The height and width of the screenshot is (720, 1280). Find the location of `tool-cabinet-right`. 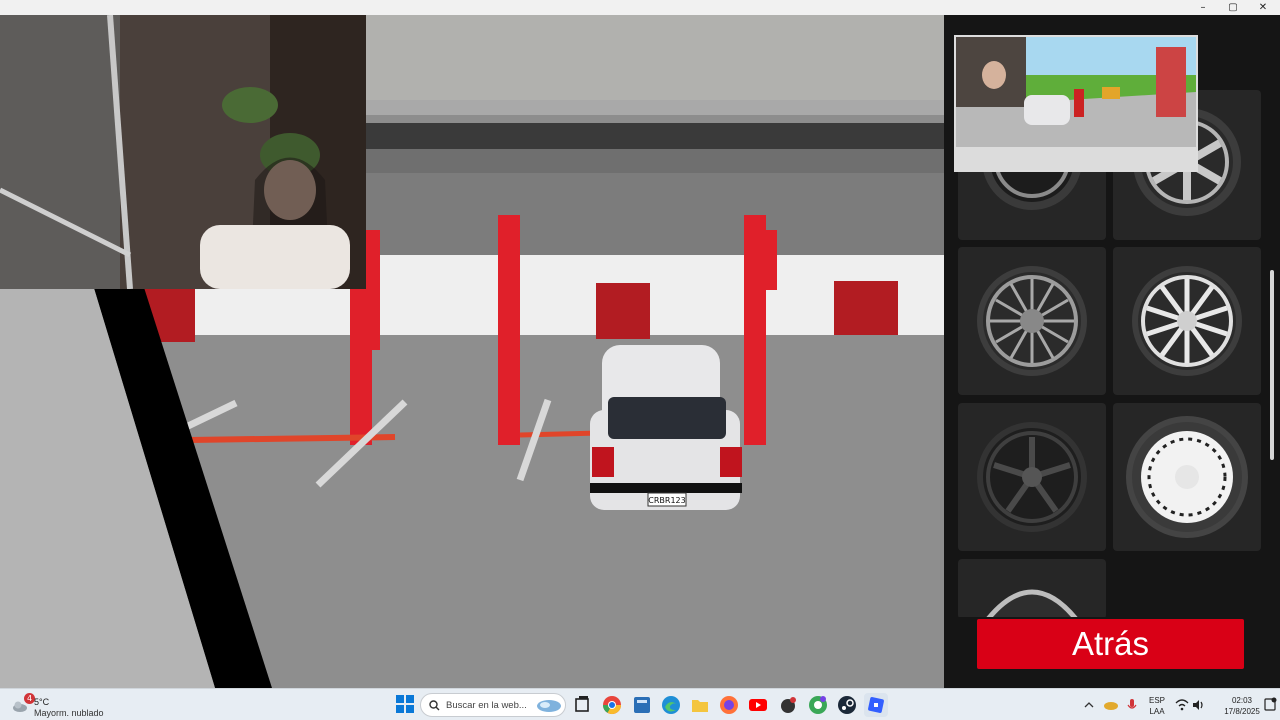

tool-cabinet-right is located at coordinates (866, 308).